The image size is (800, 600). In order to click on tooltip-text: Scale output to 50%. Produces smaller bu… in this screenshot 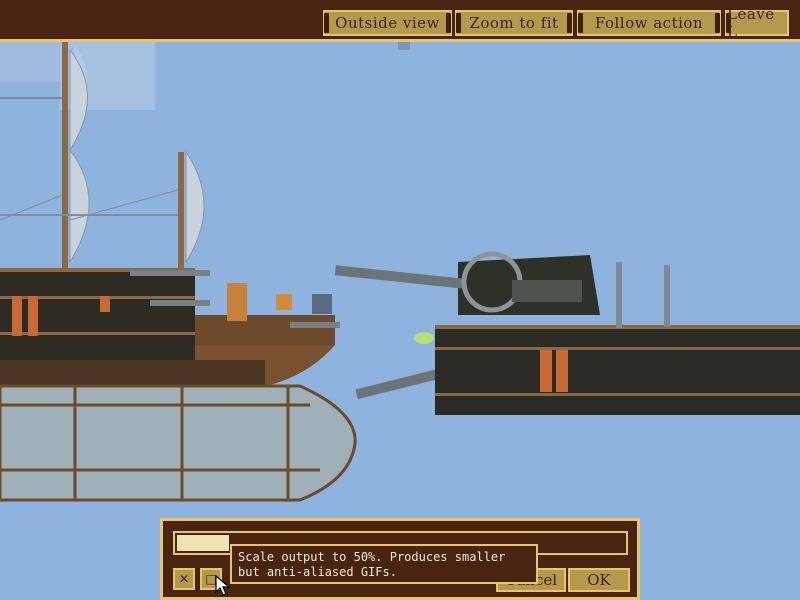, I will do `click(372, 564)`.